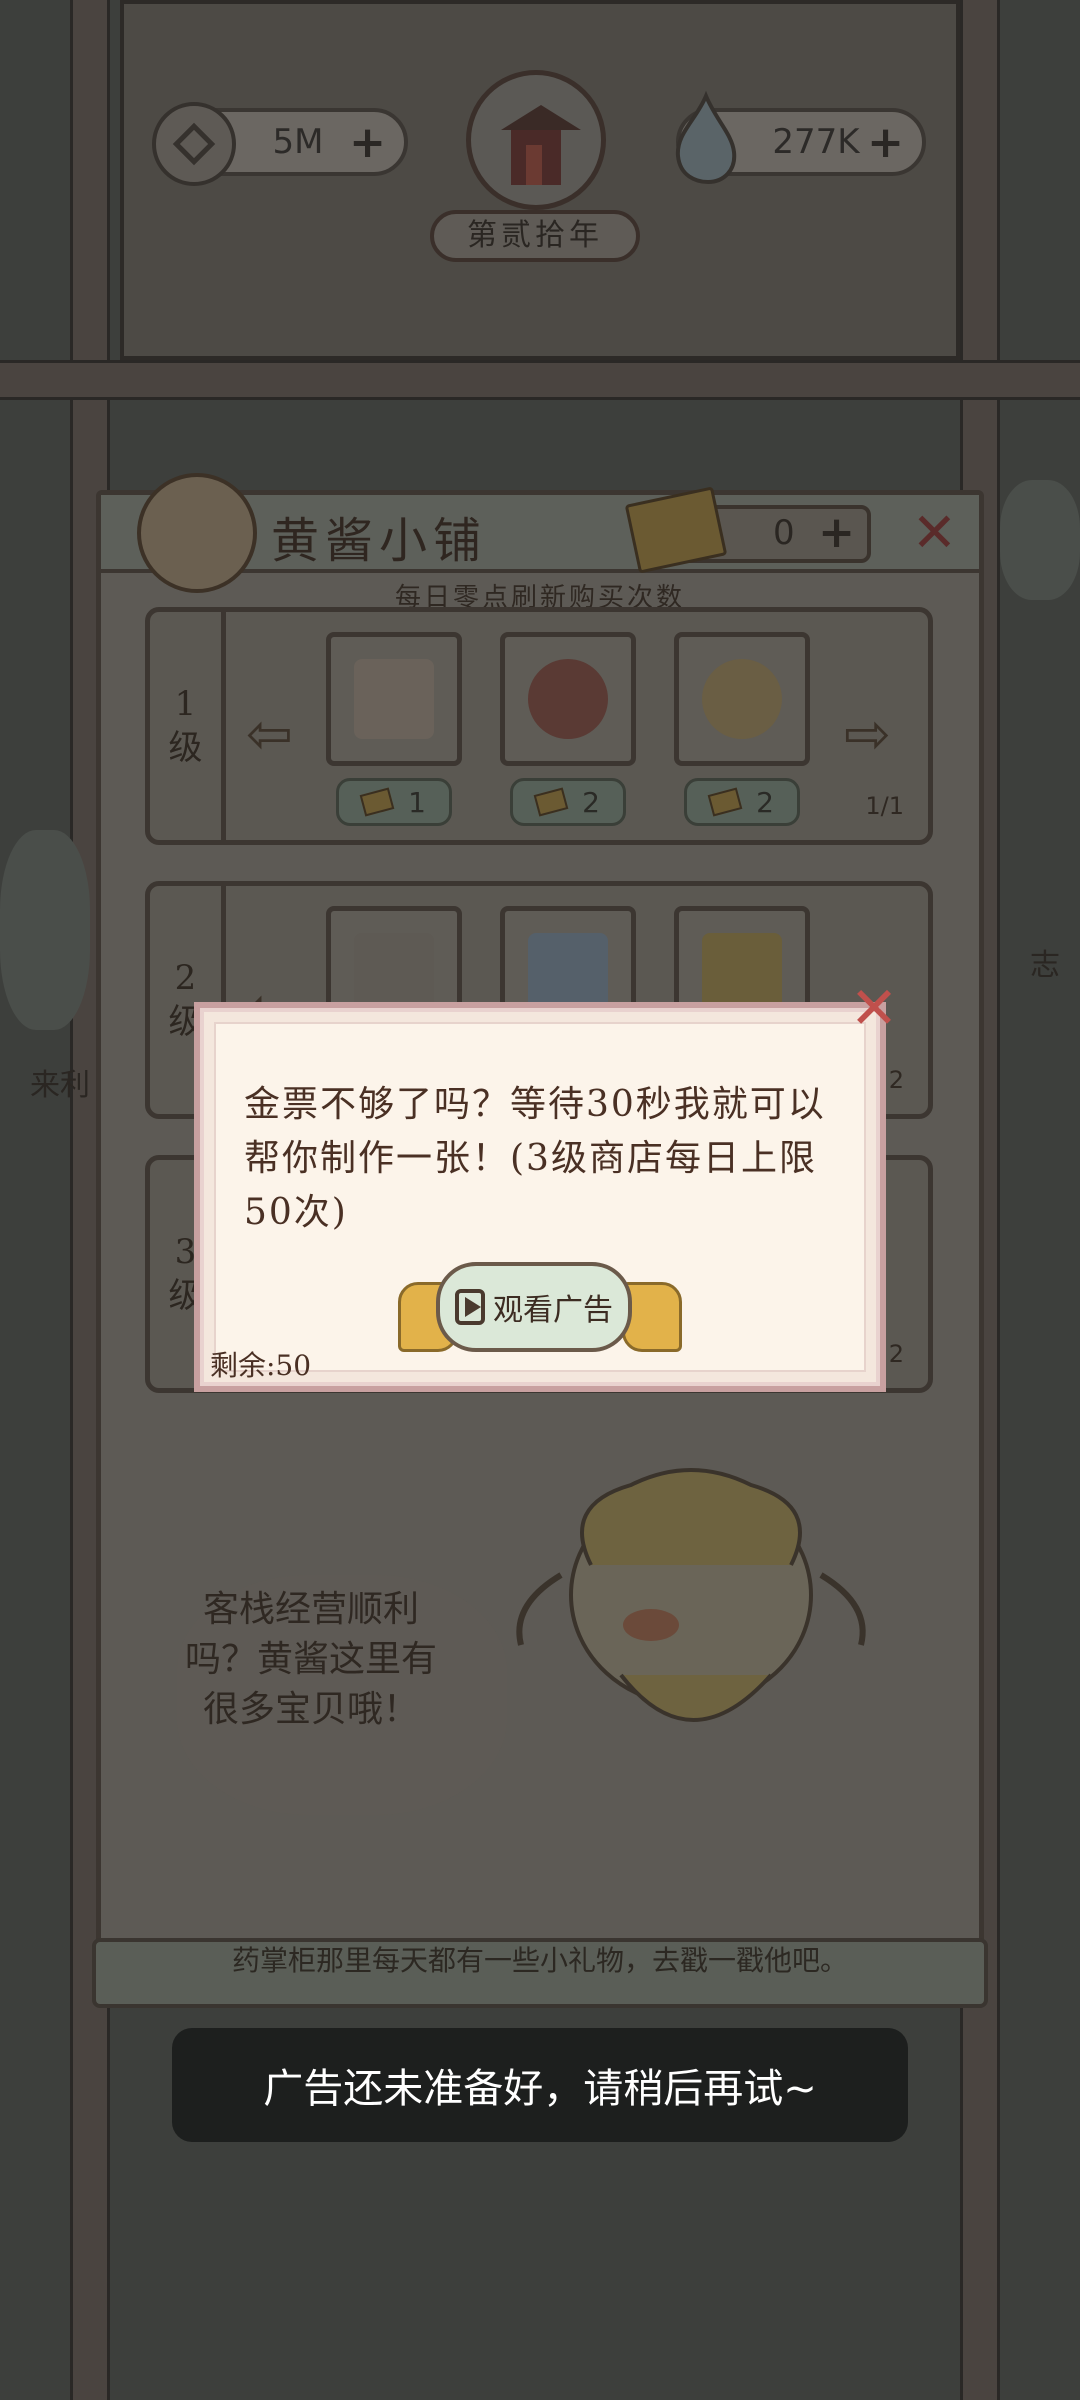 The width and height of the screenshot is (1080, 2400). What do you see at coordinates (540, 380) in the screenshot?
I see `background-beam` at bounding box center [540, 380].